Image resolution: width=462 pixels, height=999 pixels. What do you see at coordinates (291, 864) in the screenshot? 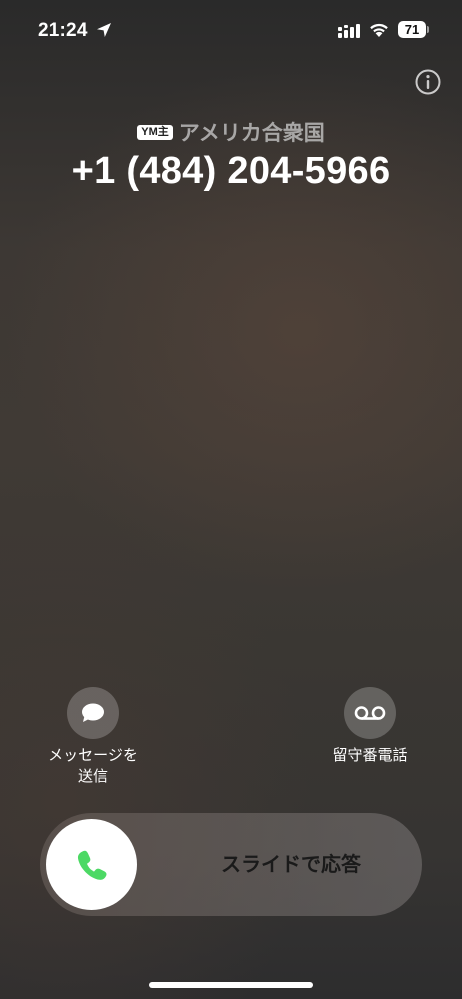
I see `slide-to-answer-label: スライドで応答` at bounding box center [291, 864].